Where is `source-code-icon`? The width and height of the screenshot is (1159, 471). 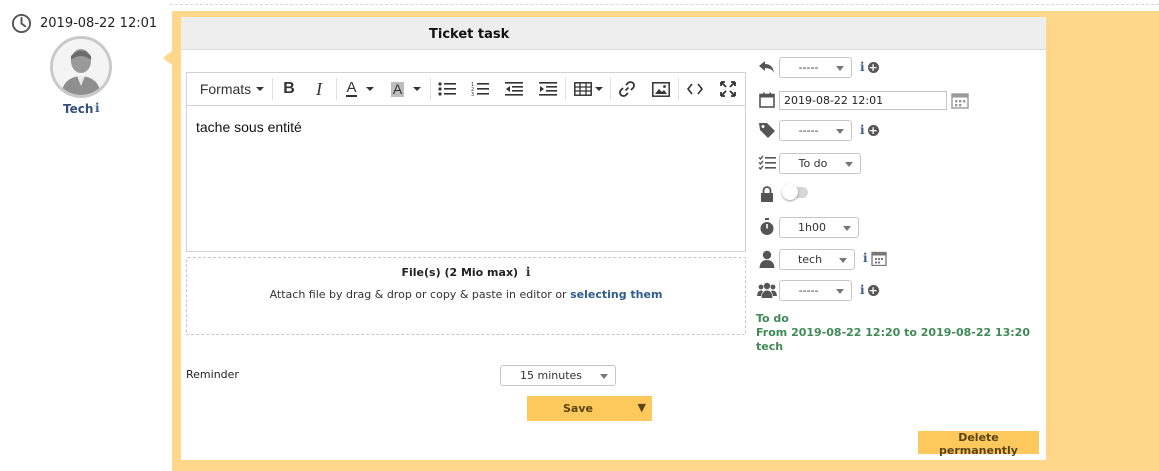
source-code-icon is located at coordinates (695, 89).